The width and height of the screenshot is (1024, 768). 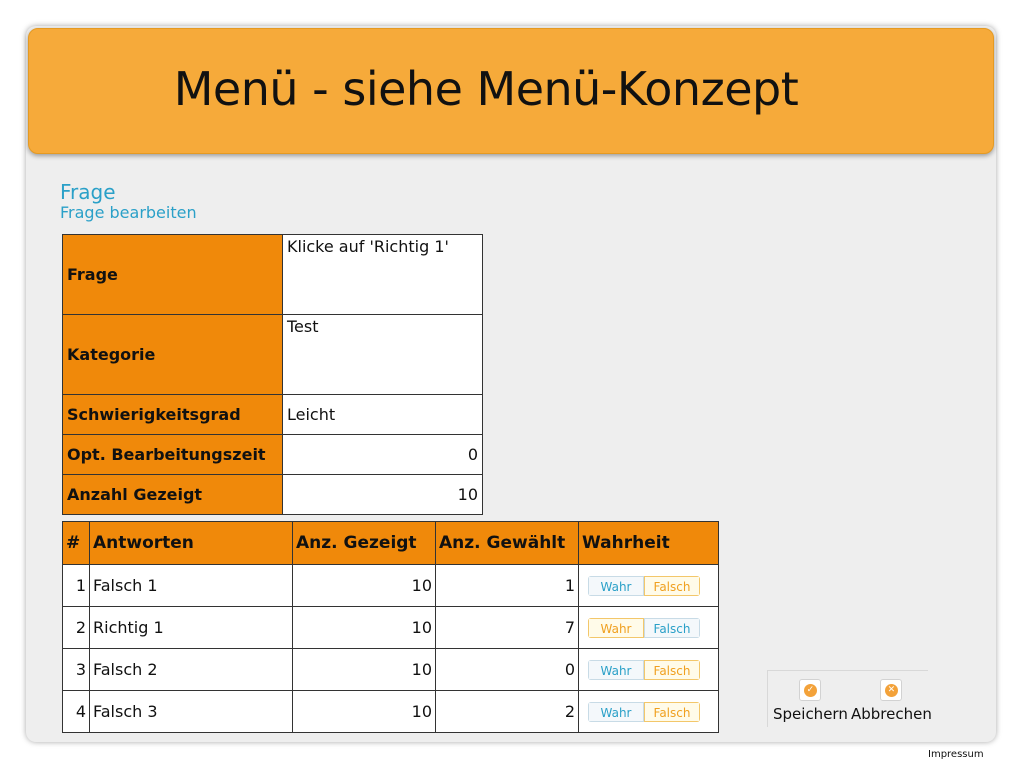 I want to click on kategorie-label: Kategorie, so click(x=172, y=354).